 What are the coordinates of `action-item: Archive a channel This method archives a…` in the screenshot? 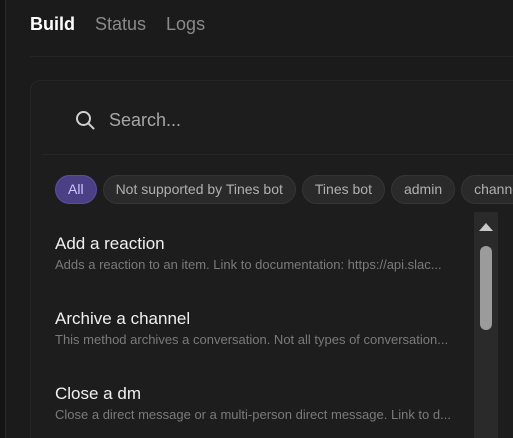 It's located at (262, 322).